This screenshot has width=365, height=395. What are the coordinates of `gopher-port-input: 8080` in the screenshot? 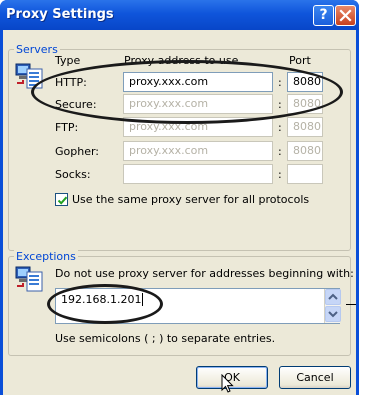 It's located at (305, 151).